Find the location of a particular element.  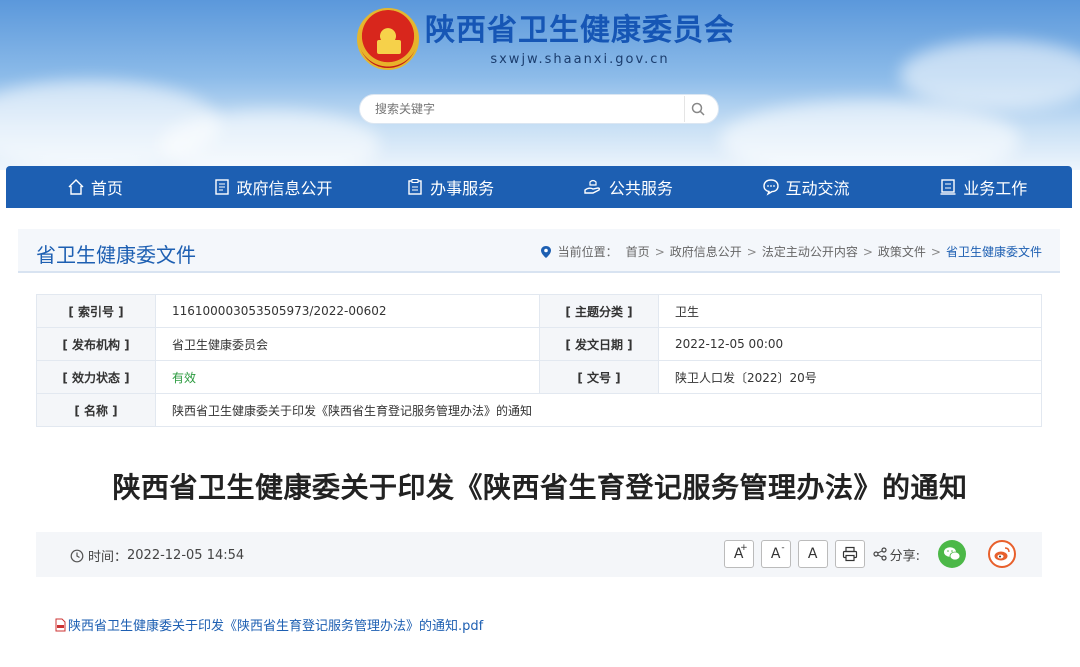

share-label-group: 分享: is located at coordinates (896, 554).